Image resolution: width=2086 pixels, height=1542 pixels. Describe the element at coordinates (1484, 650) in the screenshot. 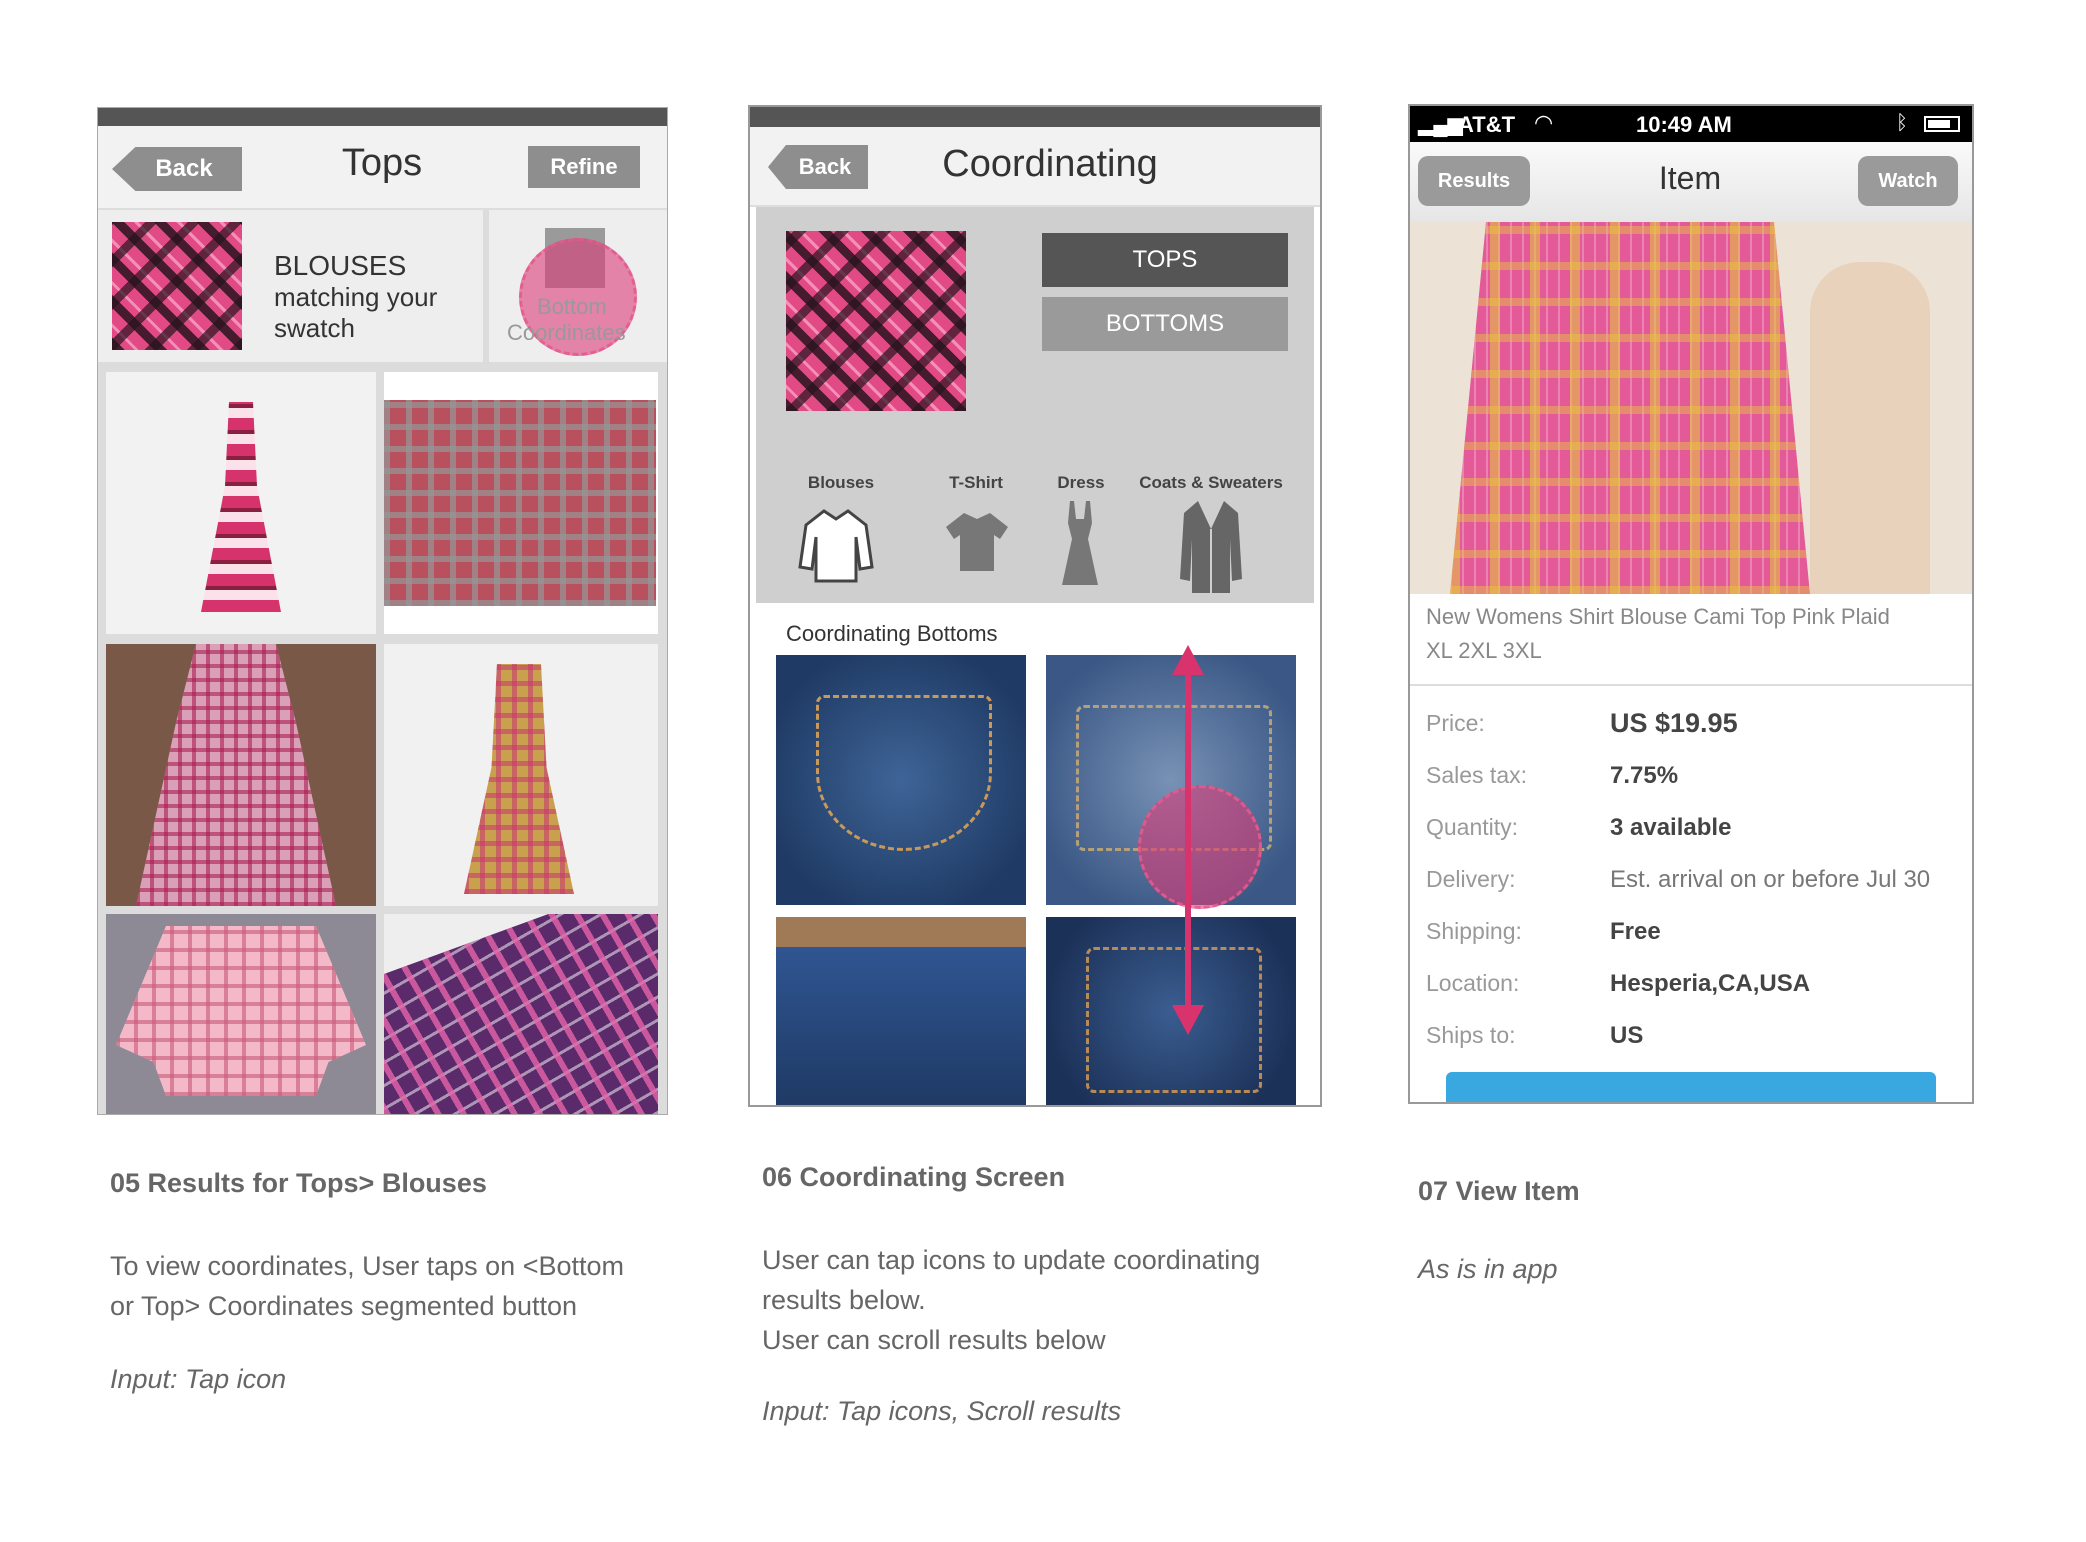

I see `item-title-line: XL 2XL 3XL` at that location.